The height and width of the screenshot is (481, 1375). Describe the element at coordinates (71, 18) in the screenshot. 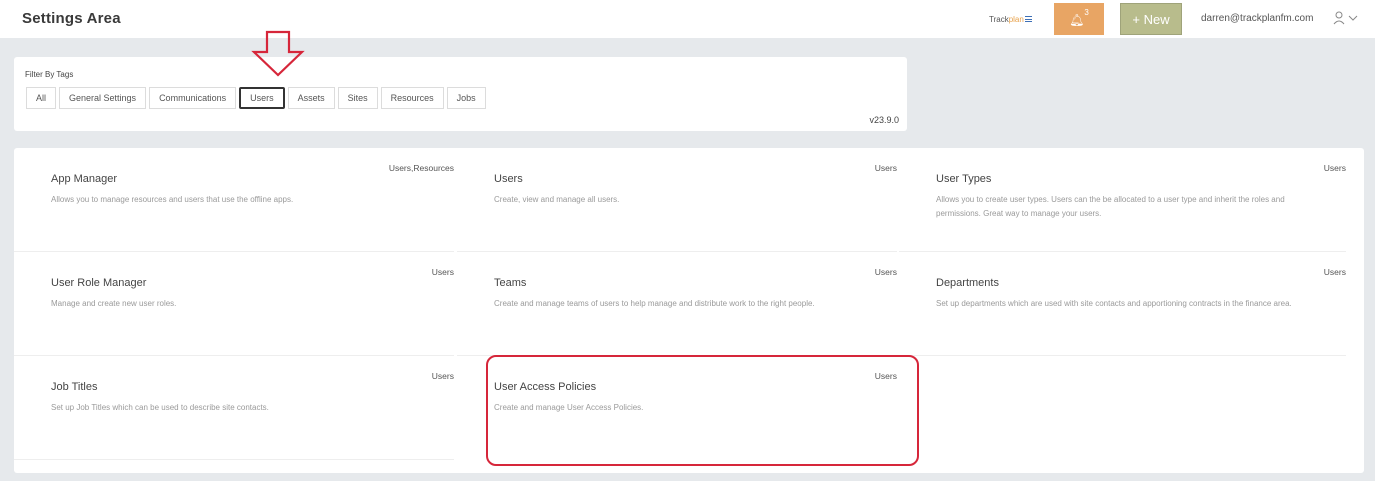

I see `page-title: Settings Area` at that location.